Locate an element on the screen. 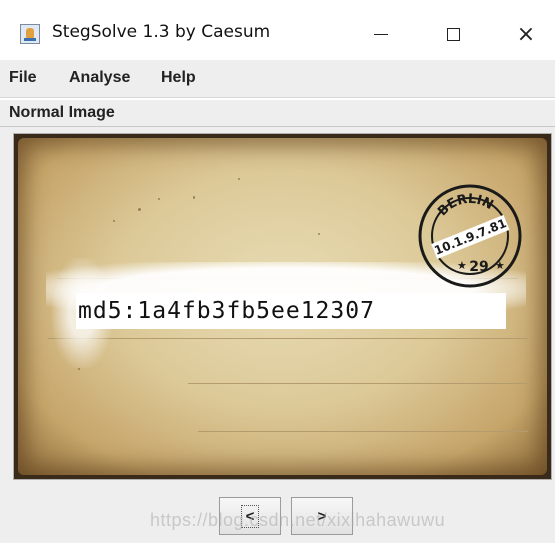 Image resolution: width=555 pixels, height=543 pixels. watermark-text: https://blog.csdn.net/xixihahawuwu is located at coordinates (298, 520).